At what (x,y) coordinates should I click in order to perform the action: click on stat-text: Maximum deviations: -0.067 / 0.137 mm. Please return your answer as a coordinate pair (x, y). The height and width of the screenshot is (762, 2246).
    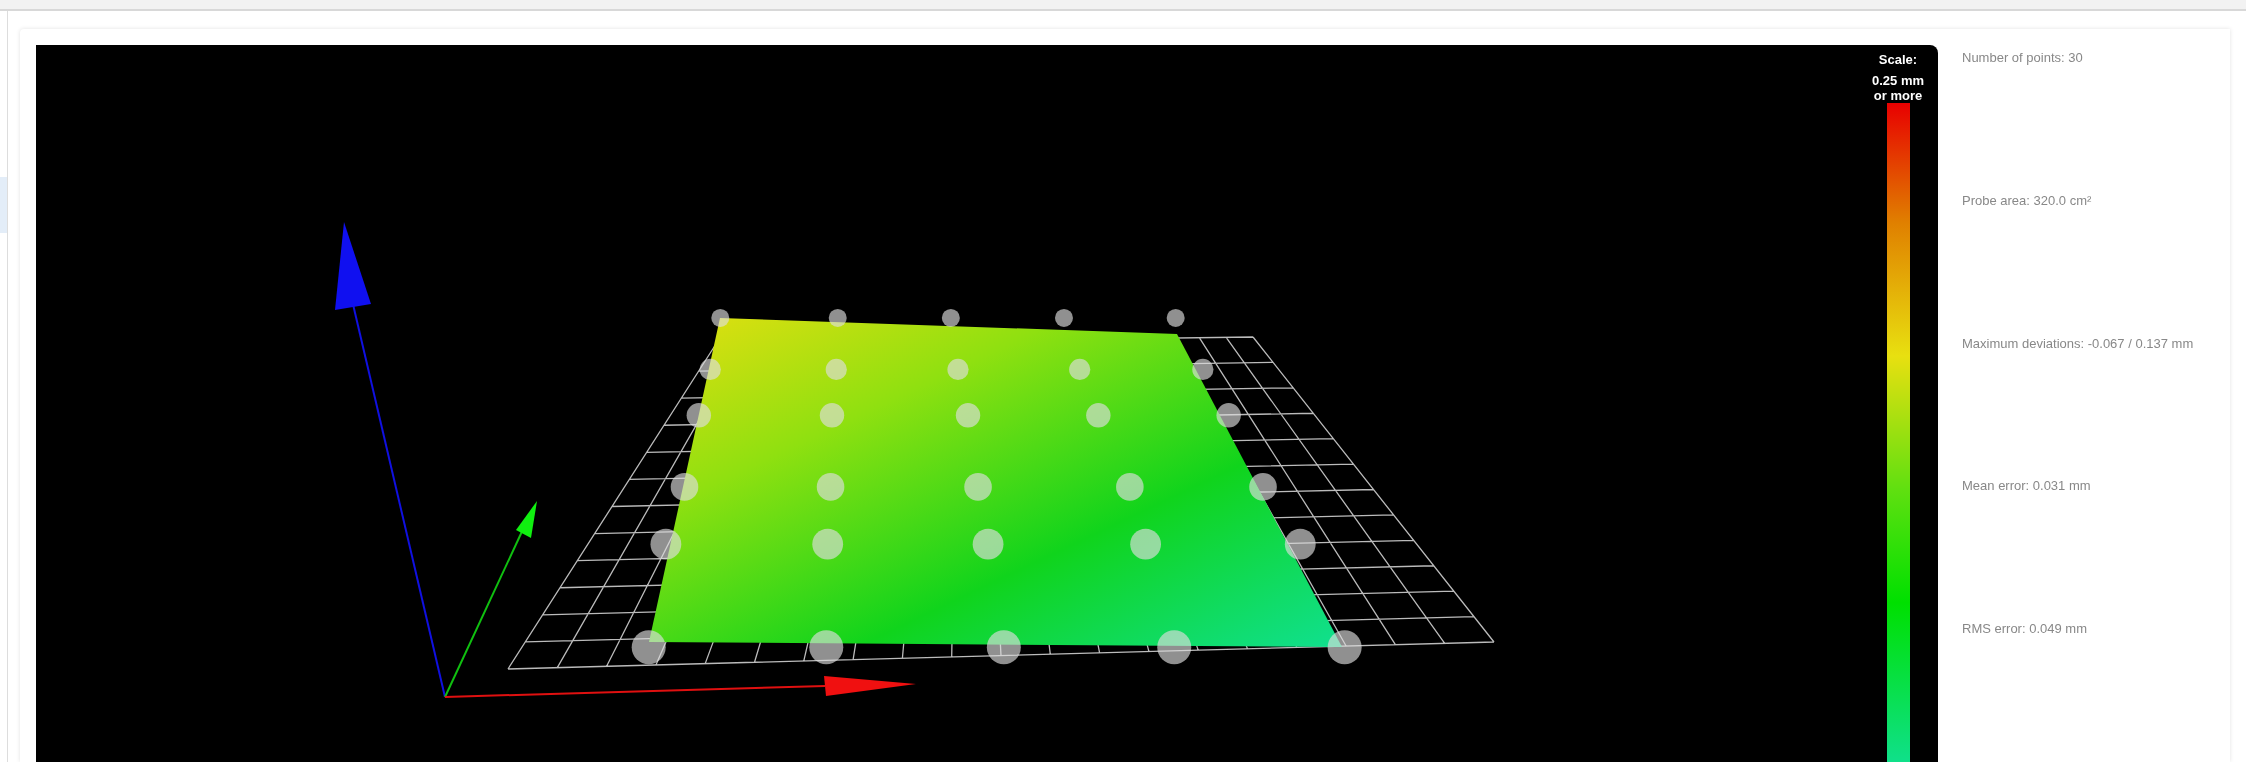
    Looking at the image, I should click on (2078, 343).